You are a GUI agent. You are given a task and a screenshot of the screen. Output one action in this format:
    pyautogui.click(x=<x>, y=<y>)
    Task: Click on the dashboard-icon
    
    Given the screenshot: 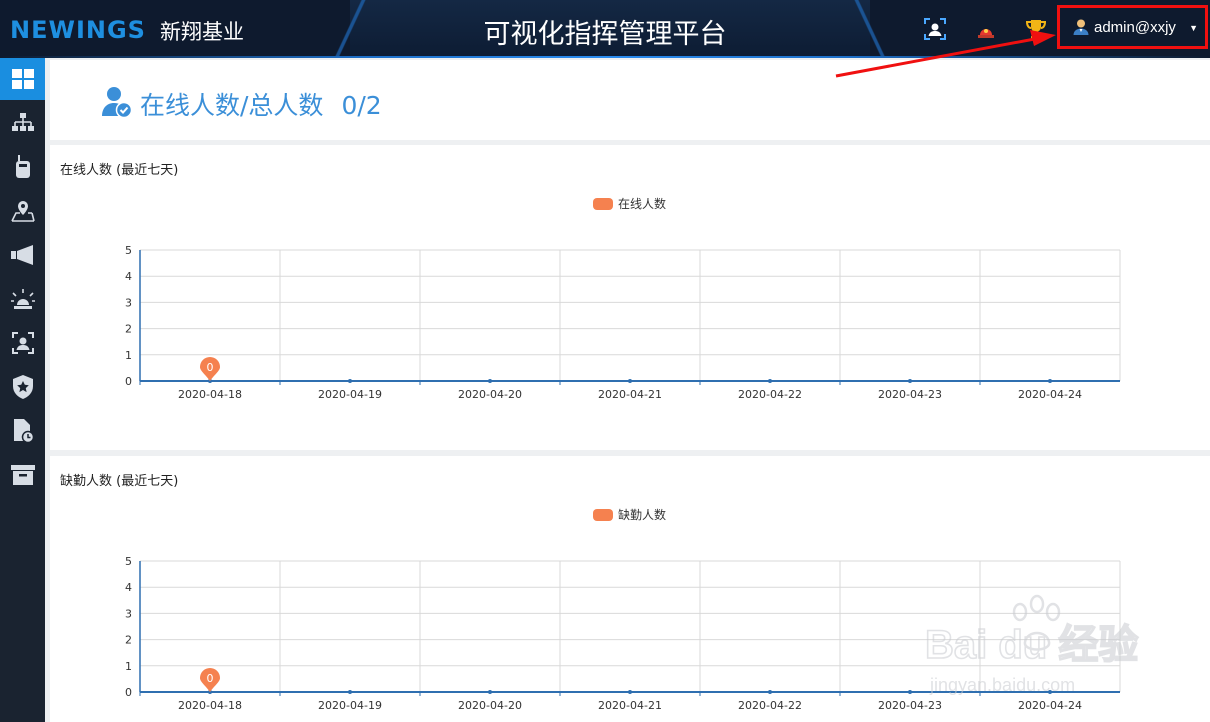 What is the action you would take?
    pyautogui.click(x=22, y=79)
    